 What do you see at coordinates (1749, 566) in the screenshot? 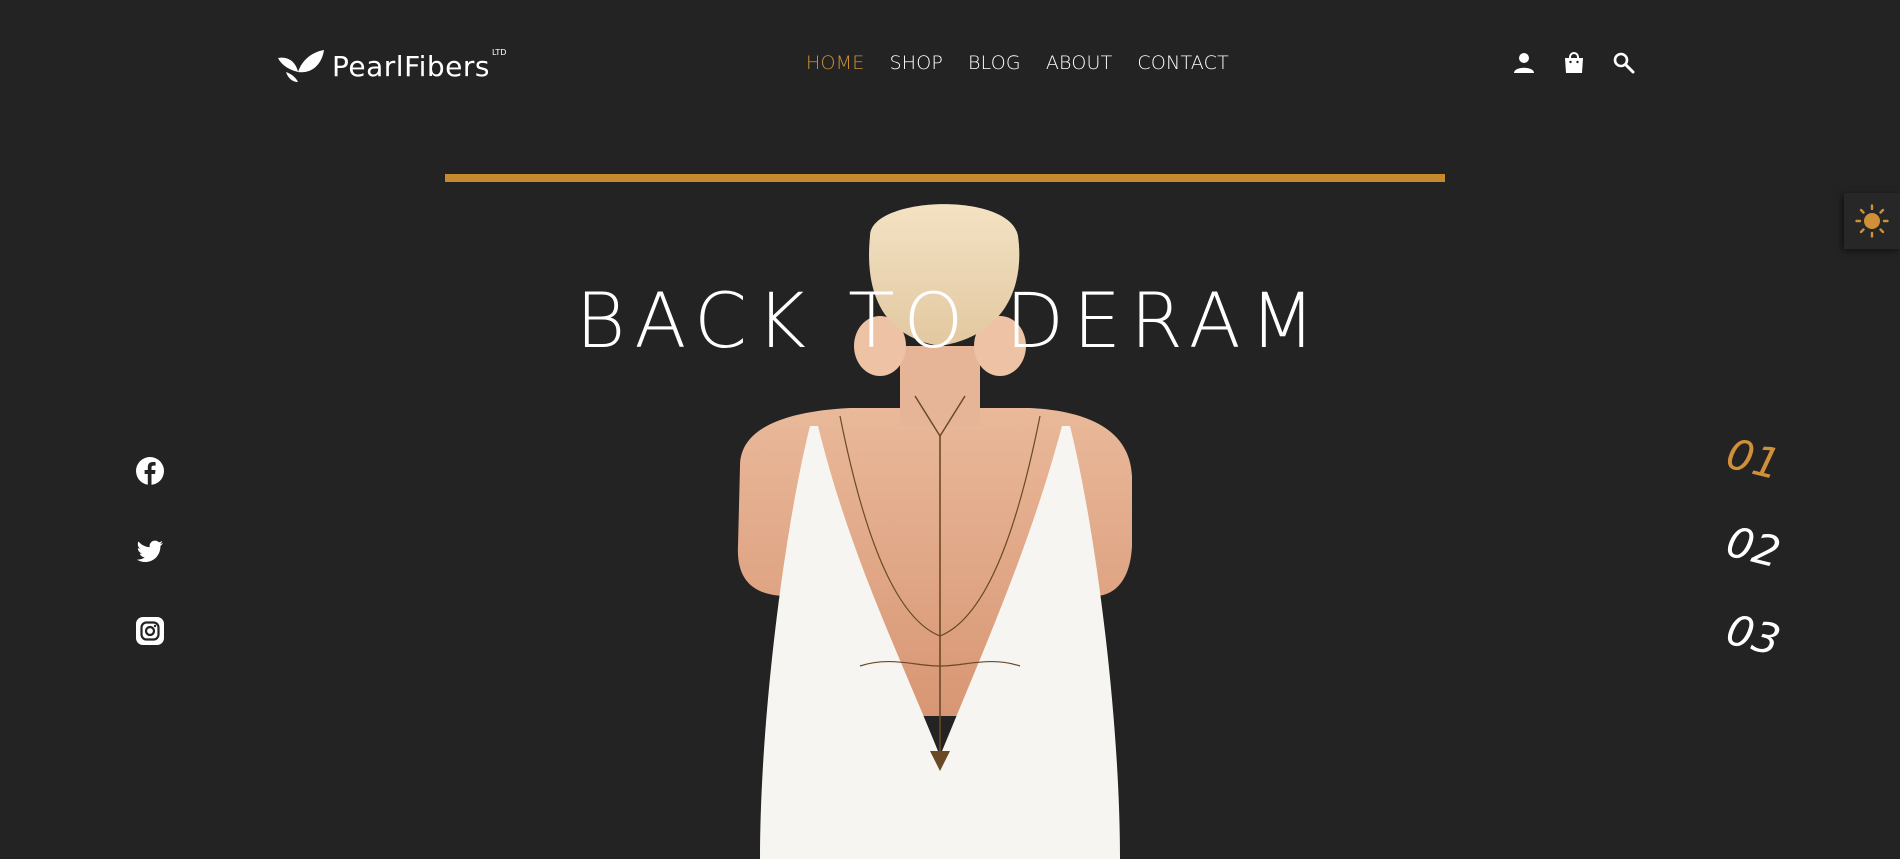
I see `slide-02: 02` at bounding box center [1749, 566].